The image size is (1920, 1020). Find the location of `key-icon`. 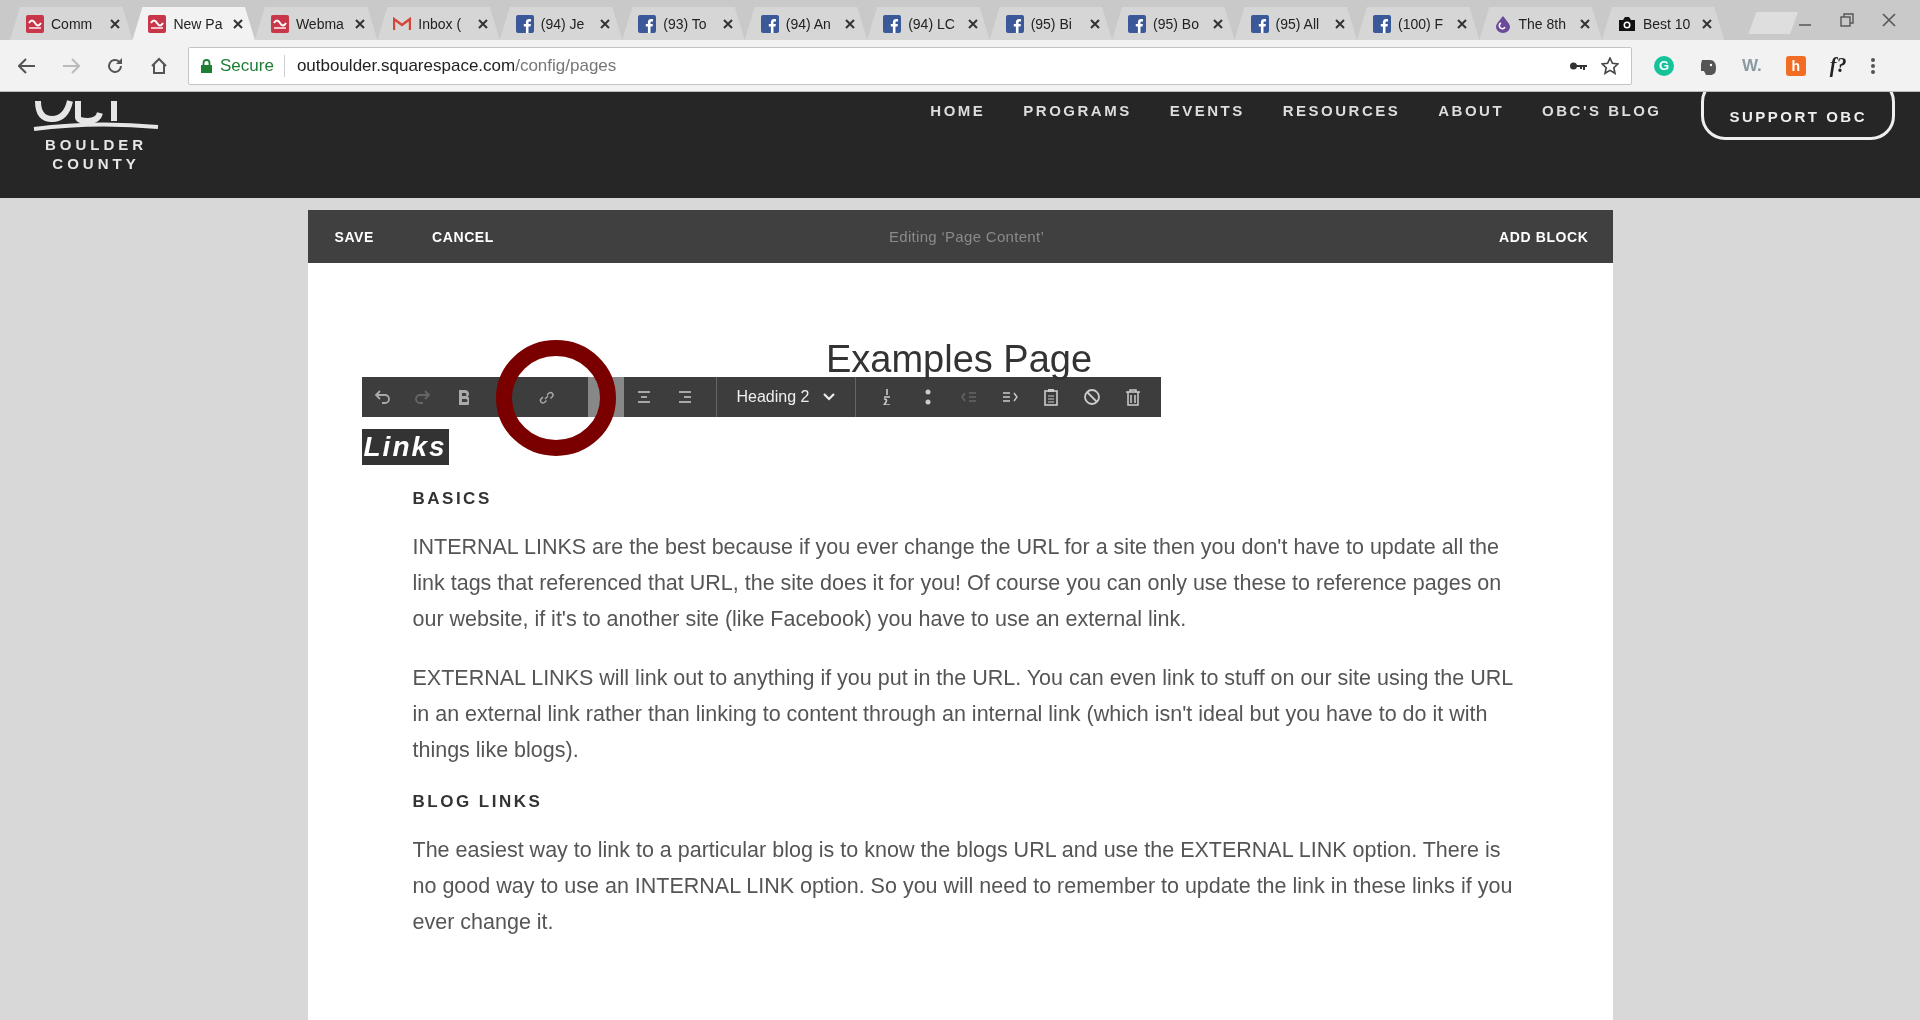

key-icon is located at coordinates (1578, 65).